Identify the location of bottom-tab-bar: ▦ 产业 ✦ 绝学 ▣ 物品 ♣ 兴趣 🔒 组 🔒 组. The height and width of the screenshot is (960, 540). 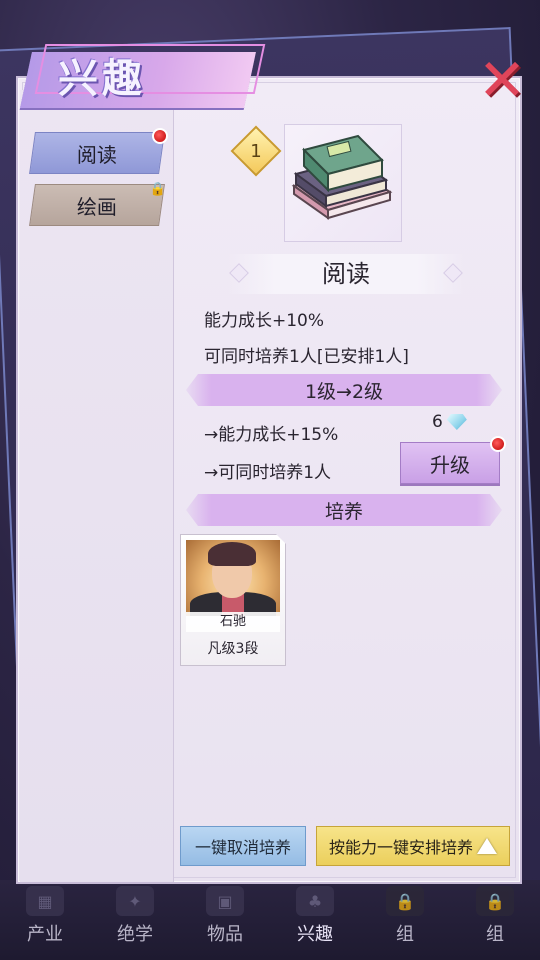
(270, 920).